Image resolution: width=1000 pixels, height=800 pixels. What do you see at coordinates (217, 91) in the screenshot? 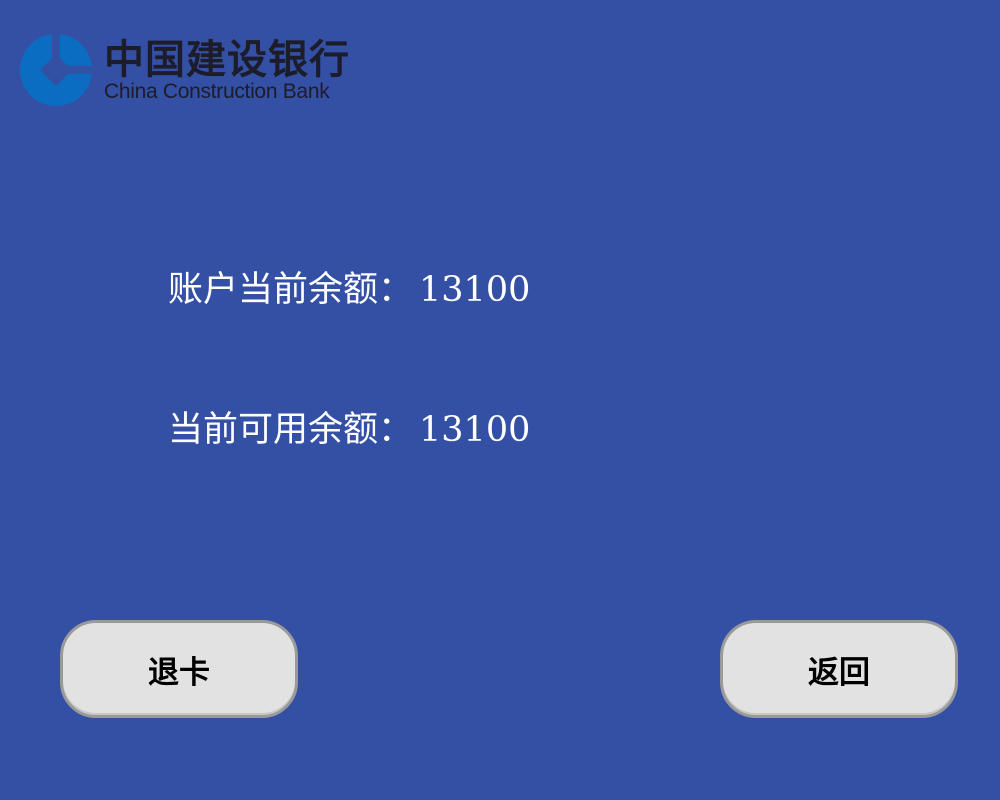
I see `bank-name-english: China Construction Bank` at bounding box center [217, 91].